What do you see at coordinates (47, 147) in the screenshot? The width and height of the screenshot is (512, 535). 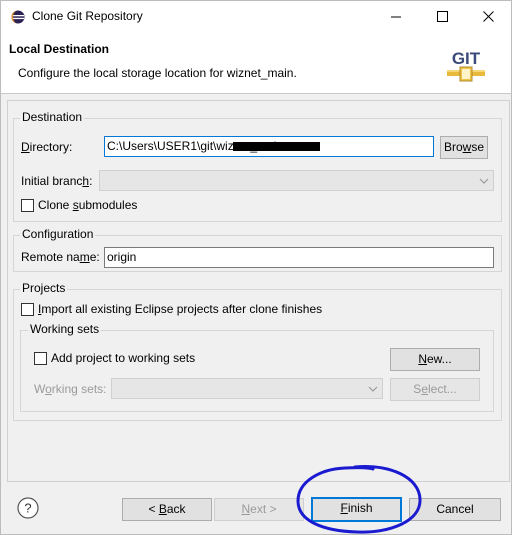 I see `directory-label: Directory:` at bounding box center [47, 147].